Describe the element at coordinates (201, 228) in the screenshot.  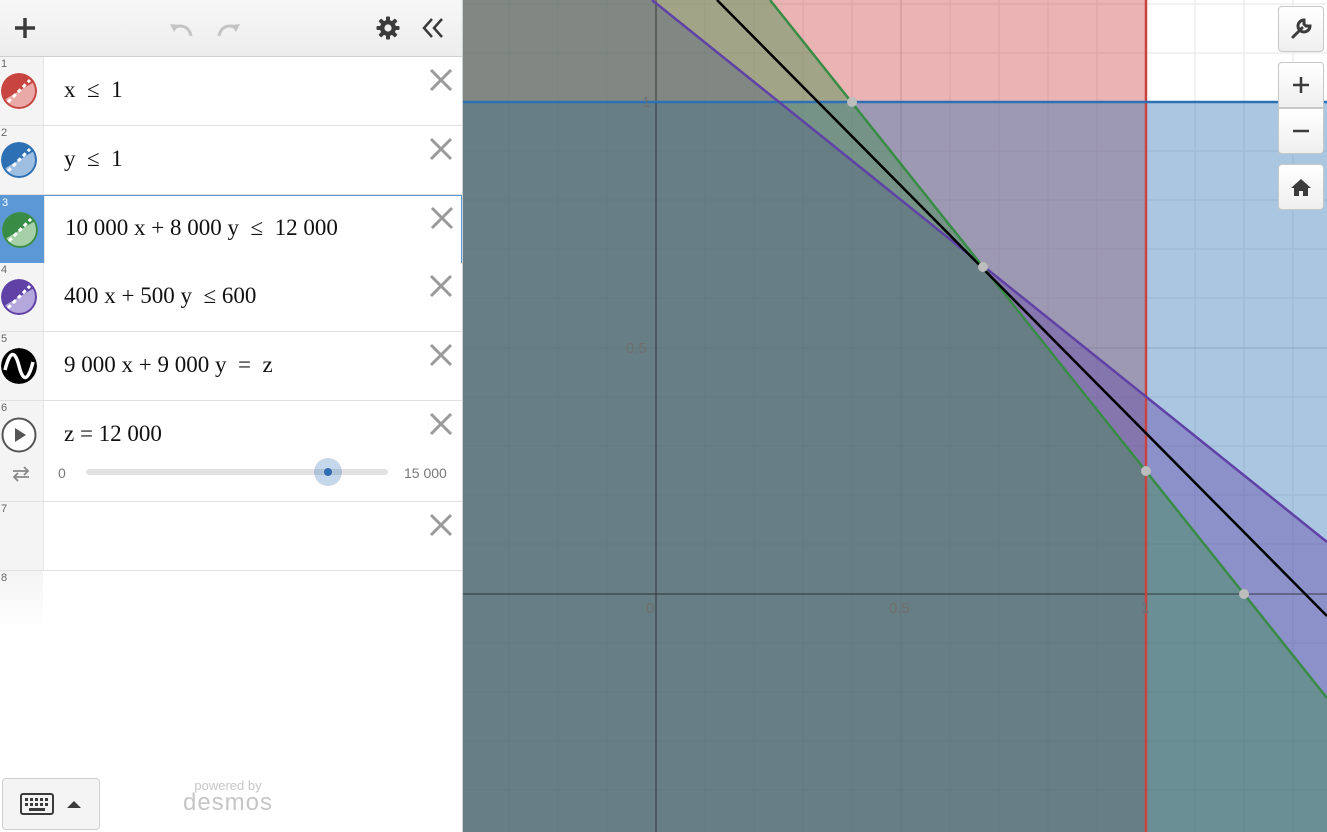
I see `expression-math: 10 000 x + 8 000 y ≤ 12 000` at that location.